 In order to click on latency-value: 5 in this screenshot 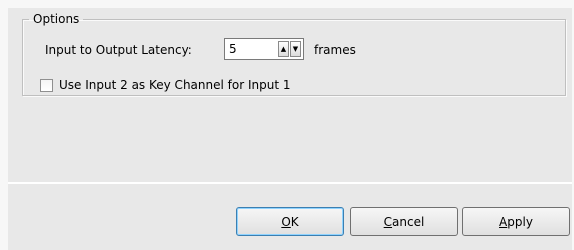, I will do `click(233, 49)`.